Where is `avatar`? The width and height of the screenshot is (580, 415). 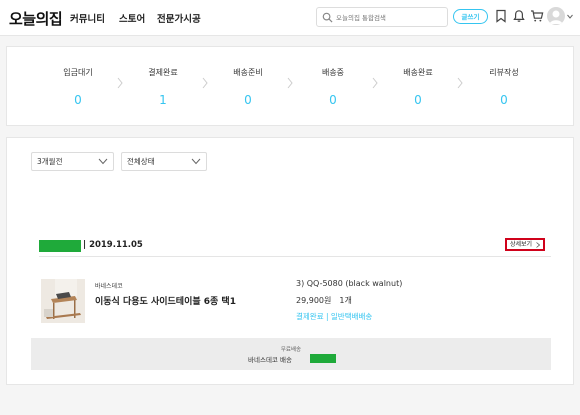
avatar is located at coordinates (556, 16).